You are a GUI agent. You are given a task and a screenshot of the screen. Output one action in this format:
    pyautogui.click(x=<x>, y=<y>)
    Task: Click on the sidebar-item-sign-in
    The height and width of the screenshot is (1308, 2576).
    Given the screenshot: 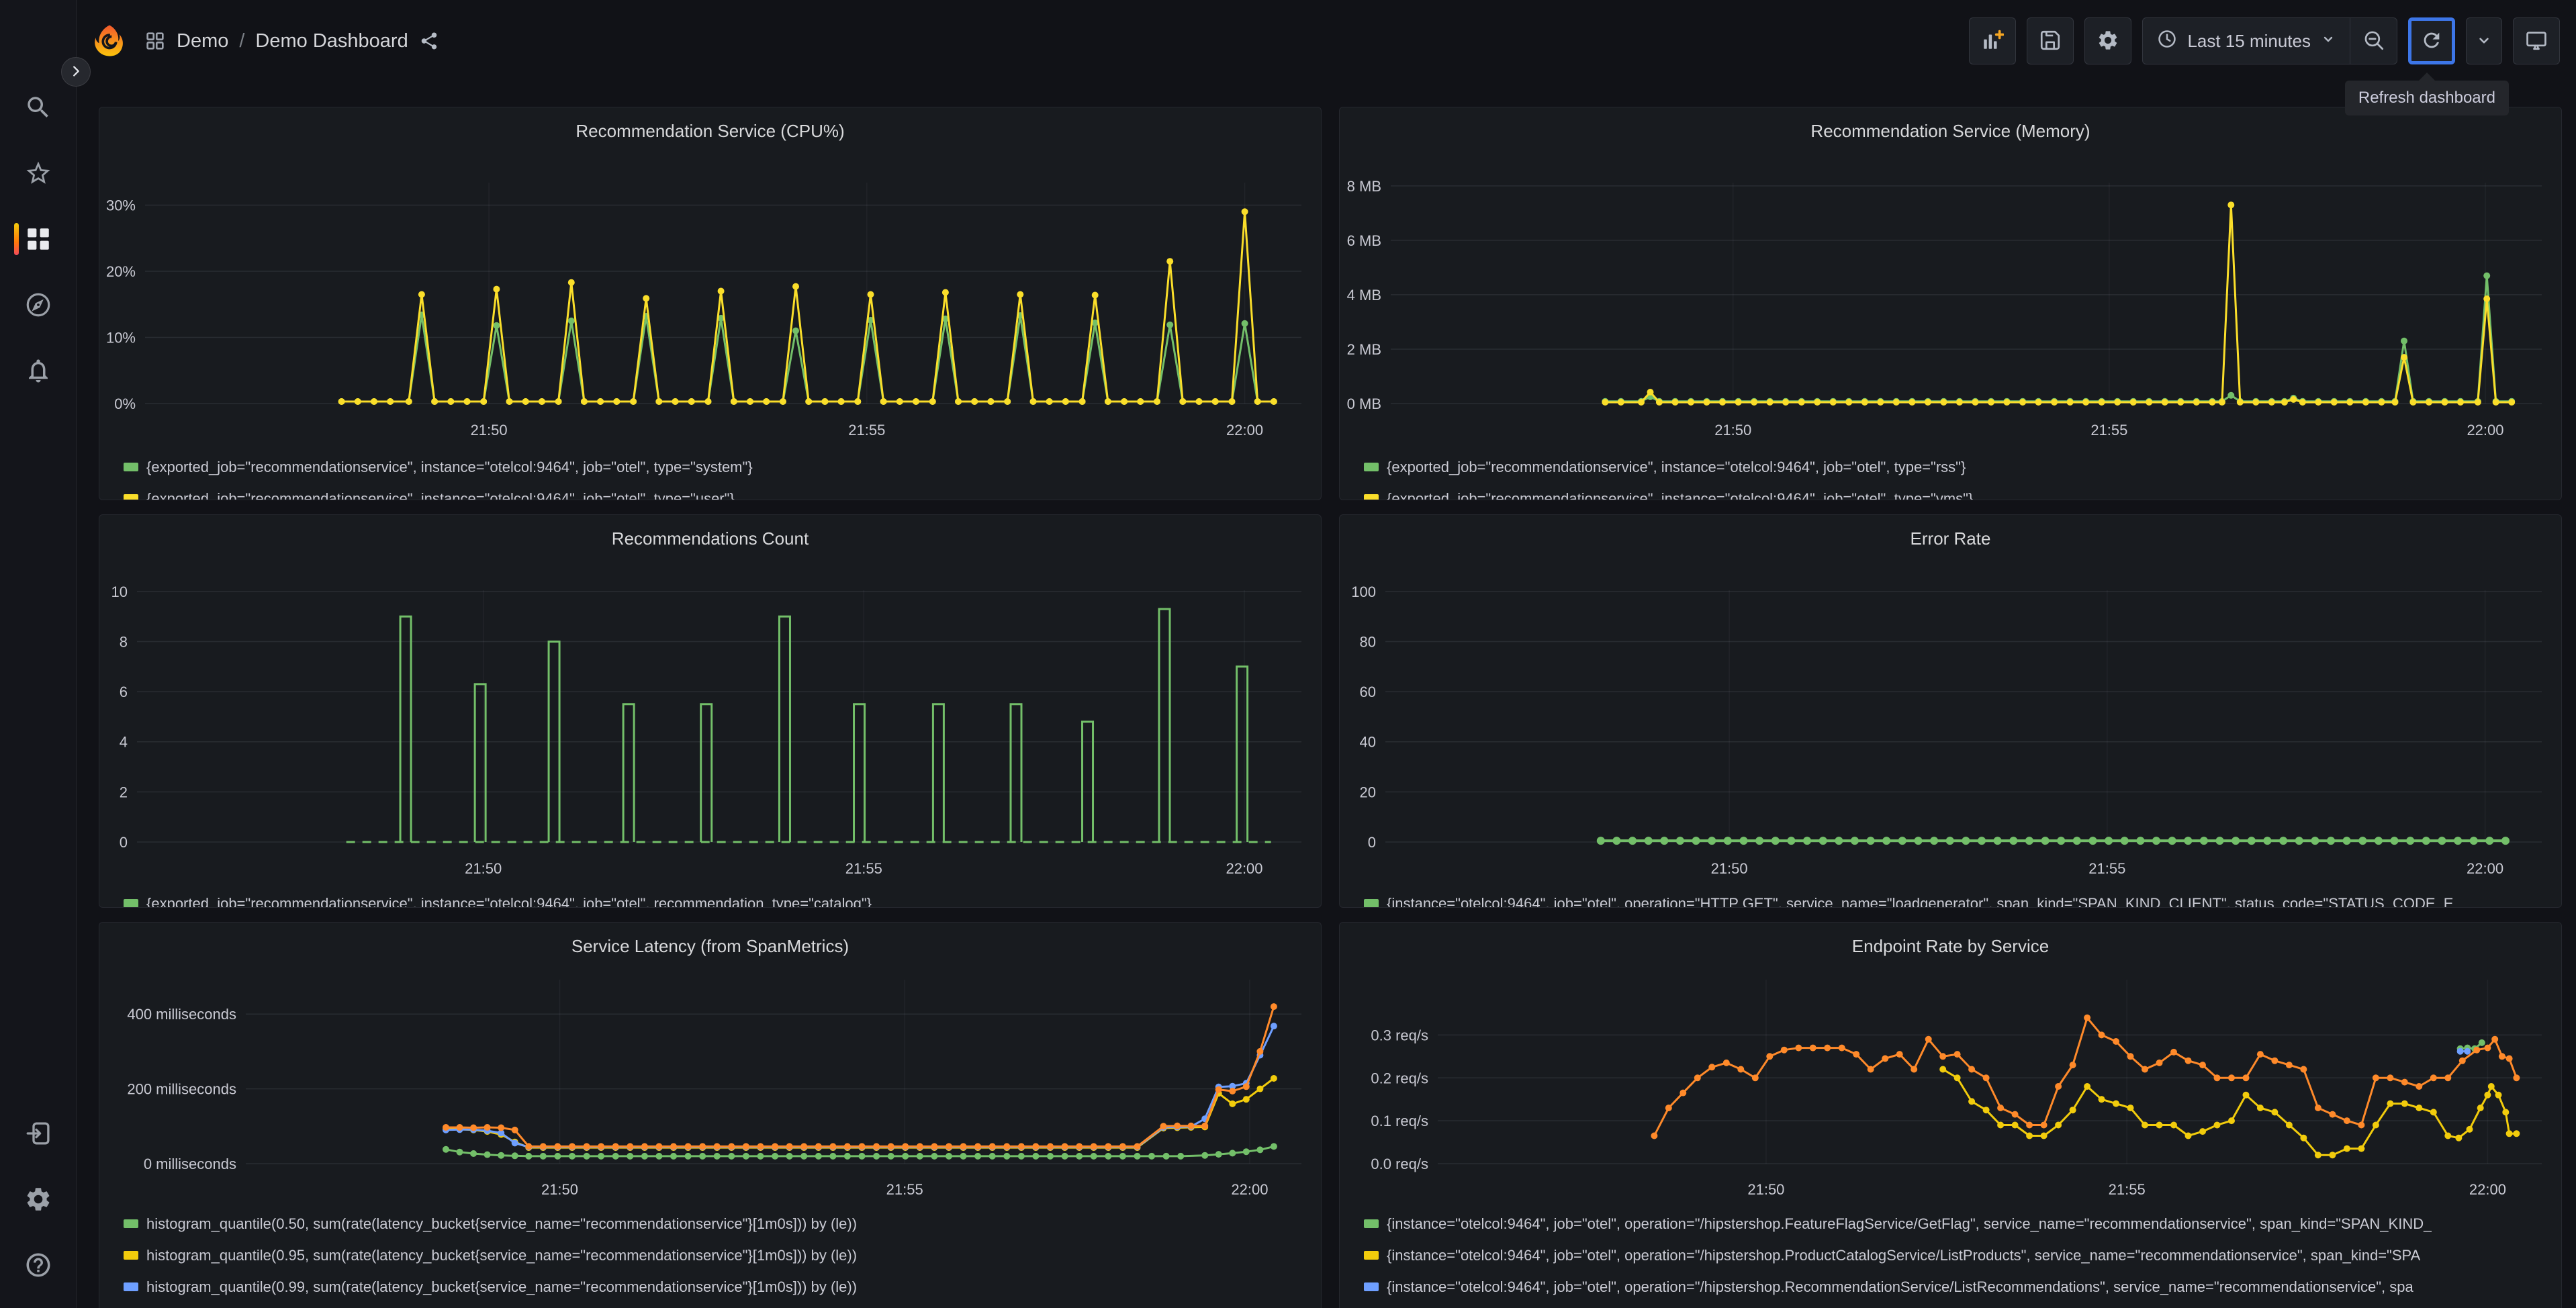 What is the action you would take?
    pyautogui.click(x=38, y=1133)
    